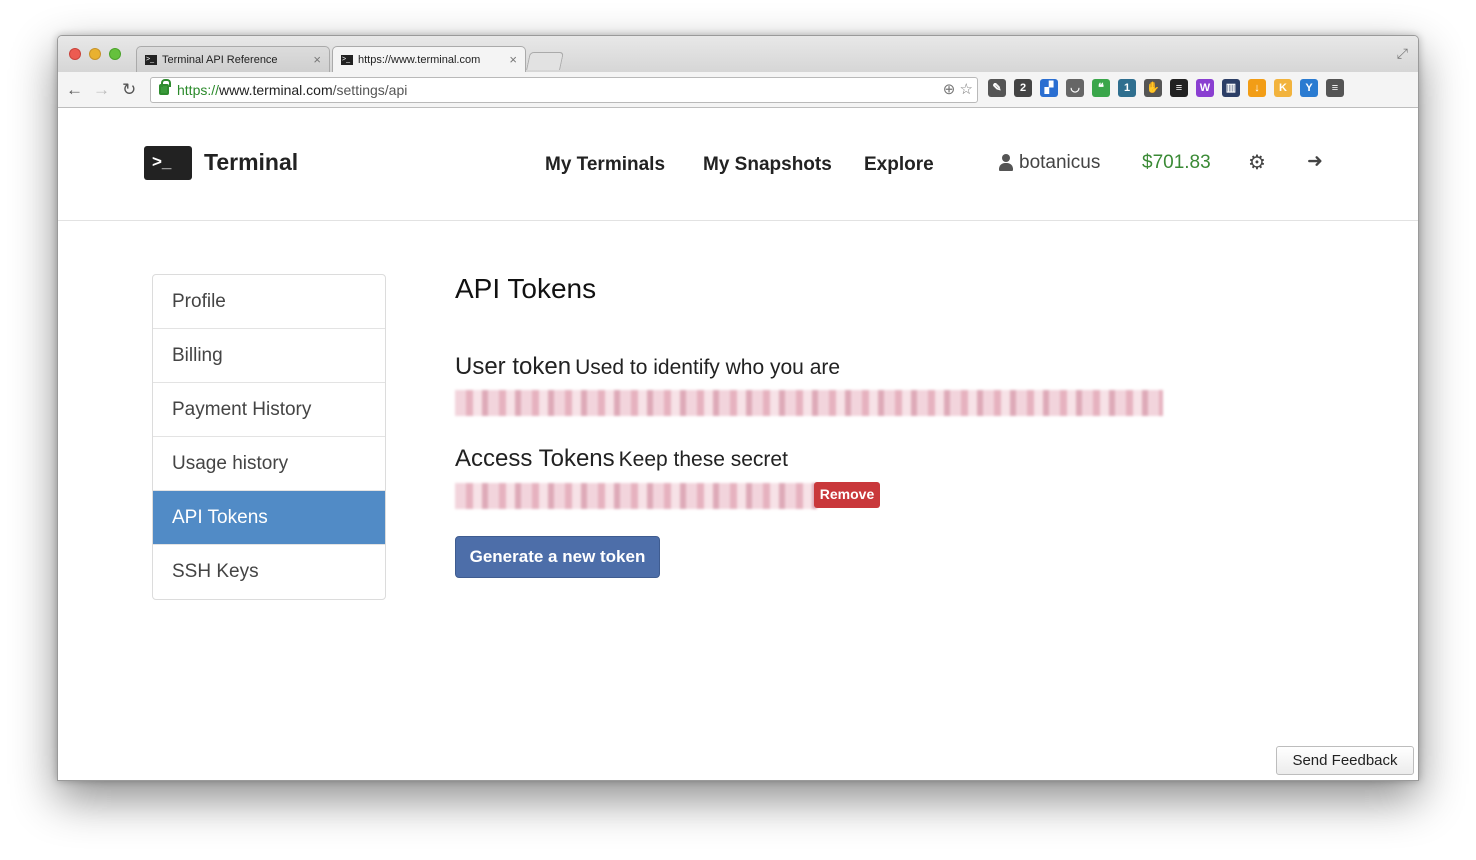 The width and height of the screenshot is (1476, 860). What do you see at coordinates (545, 61) in the screenshot?
I see `new-tab-button` at bounding box center [545, 61].